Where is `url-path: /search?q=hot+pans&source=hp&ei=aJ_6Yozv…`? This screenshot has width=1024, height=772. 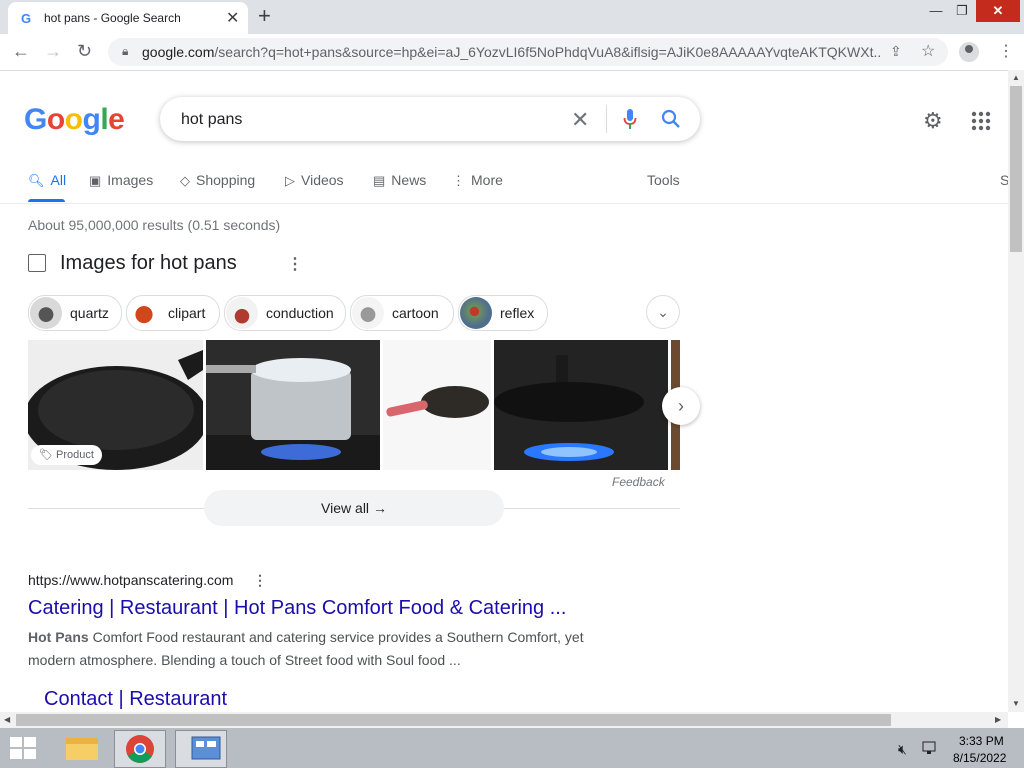
url-path: /search?q=hot+pans&source=hp&ei=aJ_6Yozv… is located at coordinates (547, 52).